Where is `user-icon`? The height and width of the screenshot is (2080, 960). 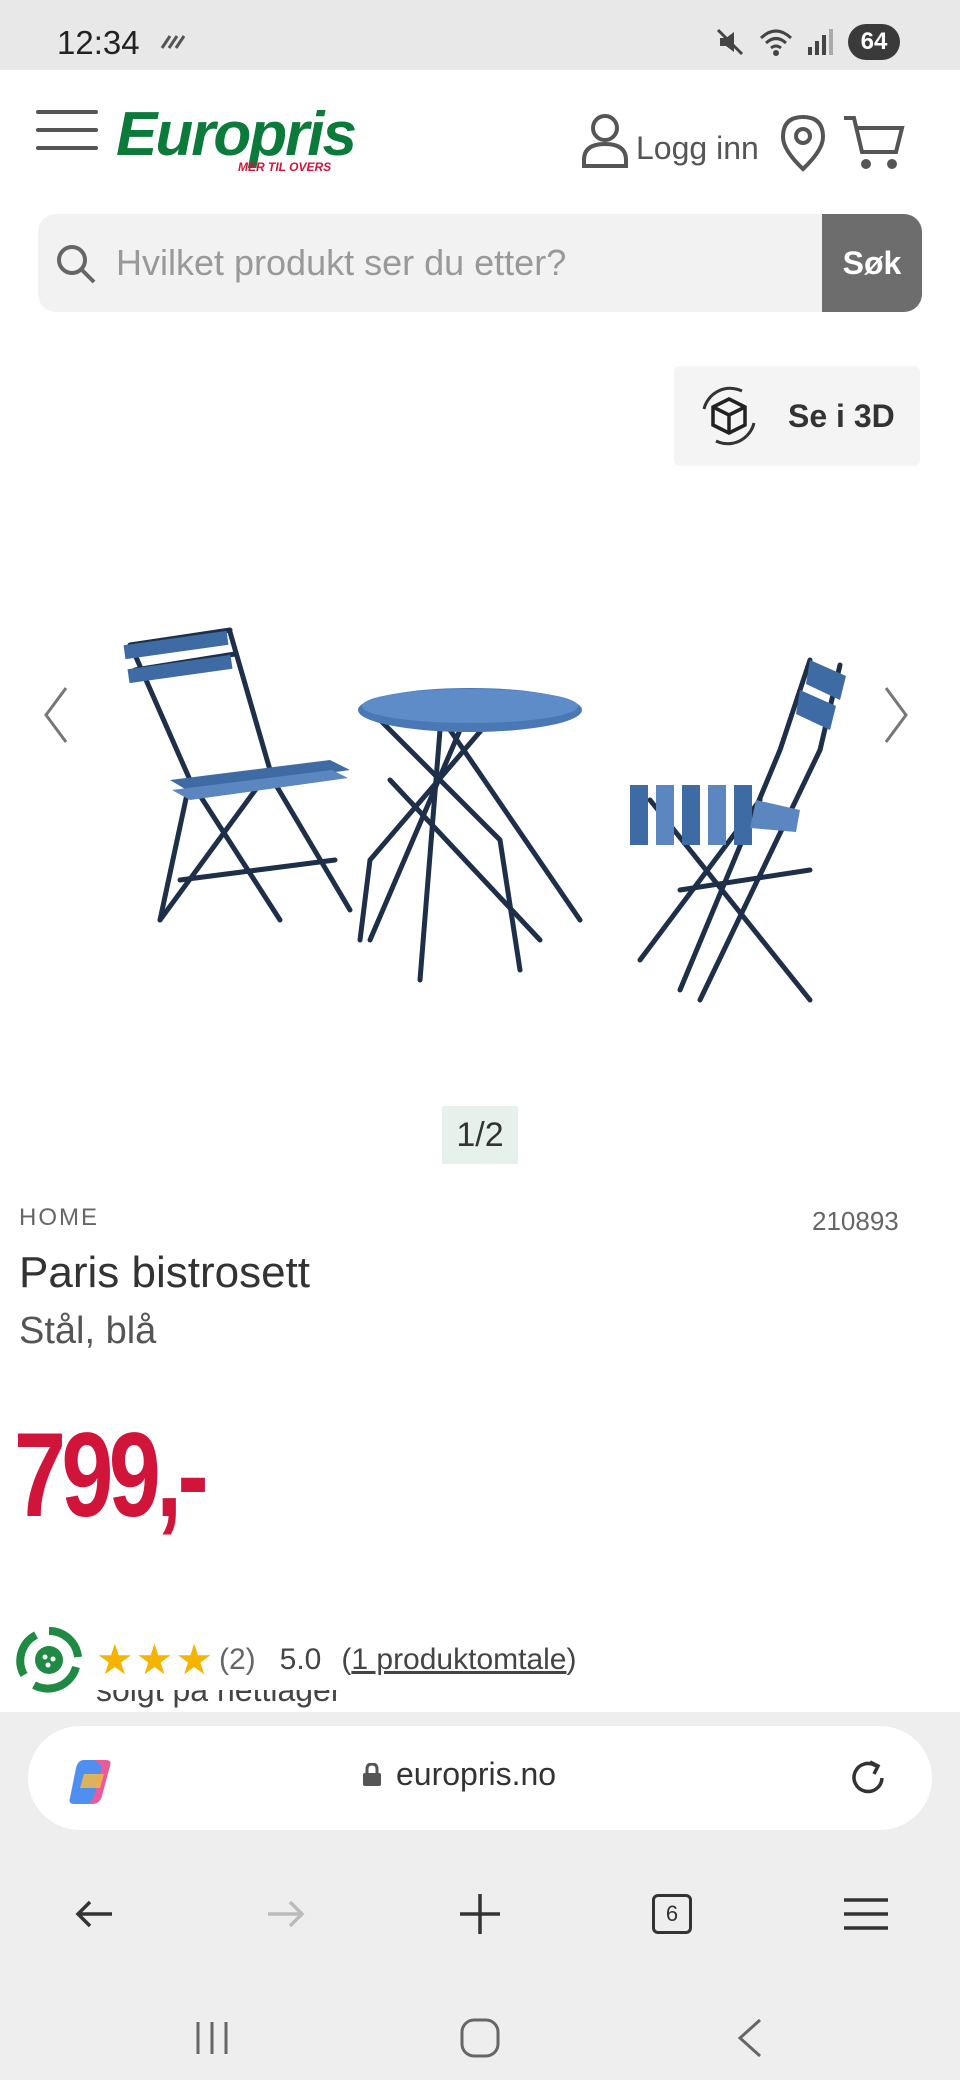
user-icon is located at coordinates (605, 141).